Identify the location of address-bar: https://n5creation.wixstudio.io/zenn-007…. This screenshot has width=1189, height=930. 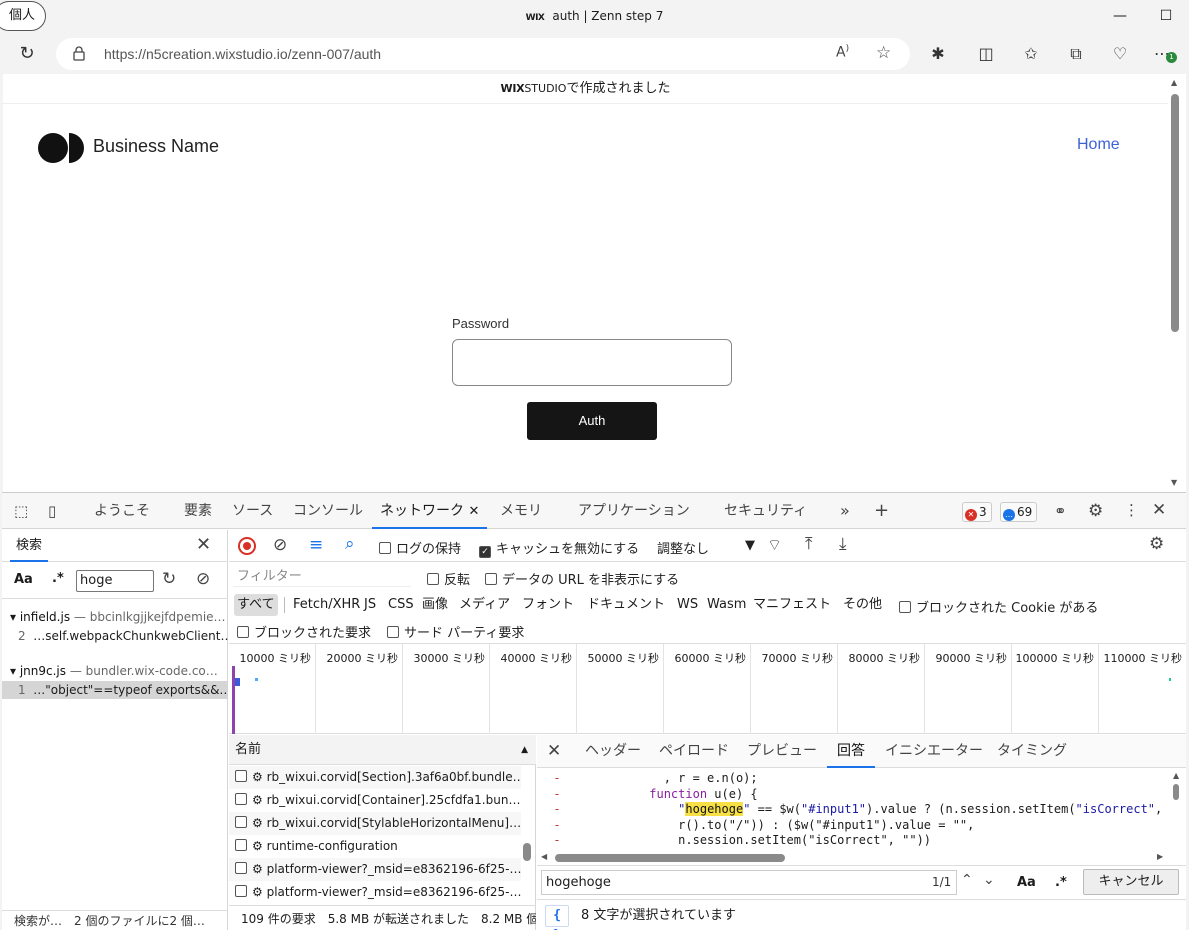
(483, 54).